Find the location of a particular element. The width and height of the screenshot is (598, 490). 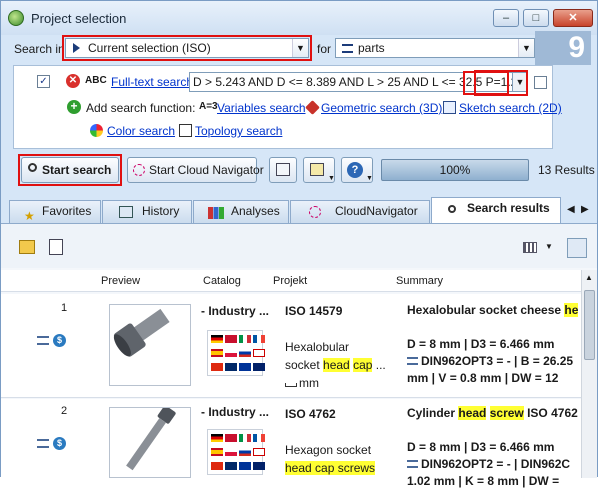

summary-line3: 1.02 mm | K = 8 mm | DW = is located at coordinates (483, 481).